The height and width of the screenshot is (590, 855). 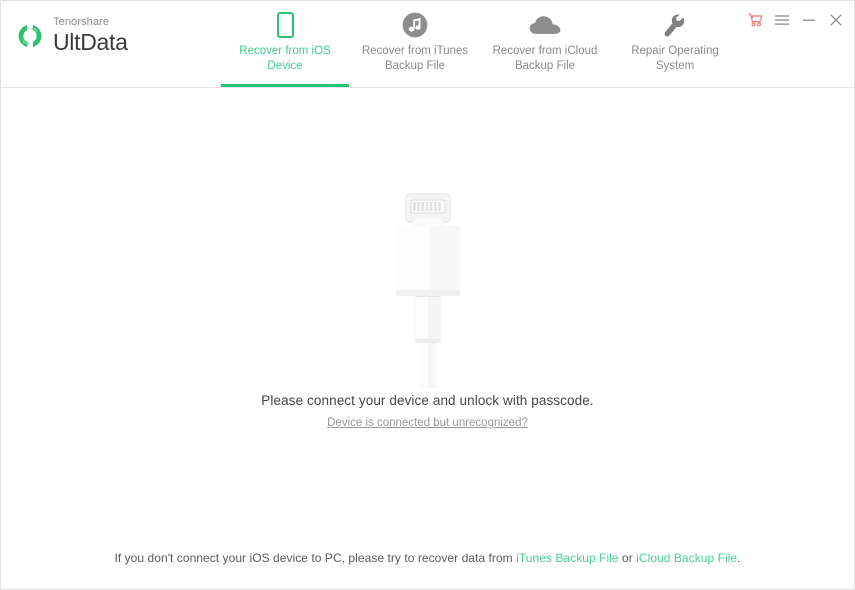 What do you see at coordinates (545, 44) in the screenshot?
I see `tab-recover-from-icloud-backup-file: Recover from iCloud Backup File` at bounding box center [545, 44].